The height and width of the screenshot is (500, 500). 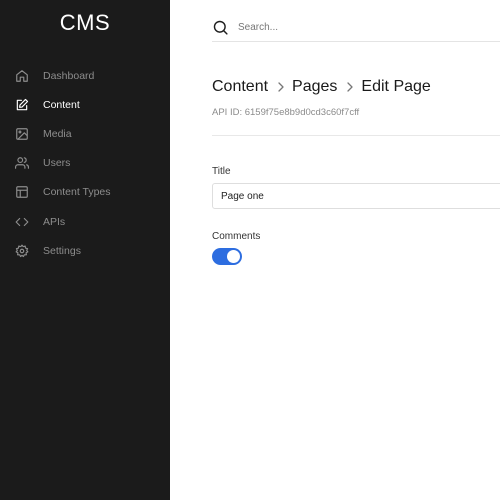 I want to click on sidebar-item-settings: Settings, so click(x=85, y=250).